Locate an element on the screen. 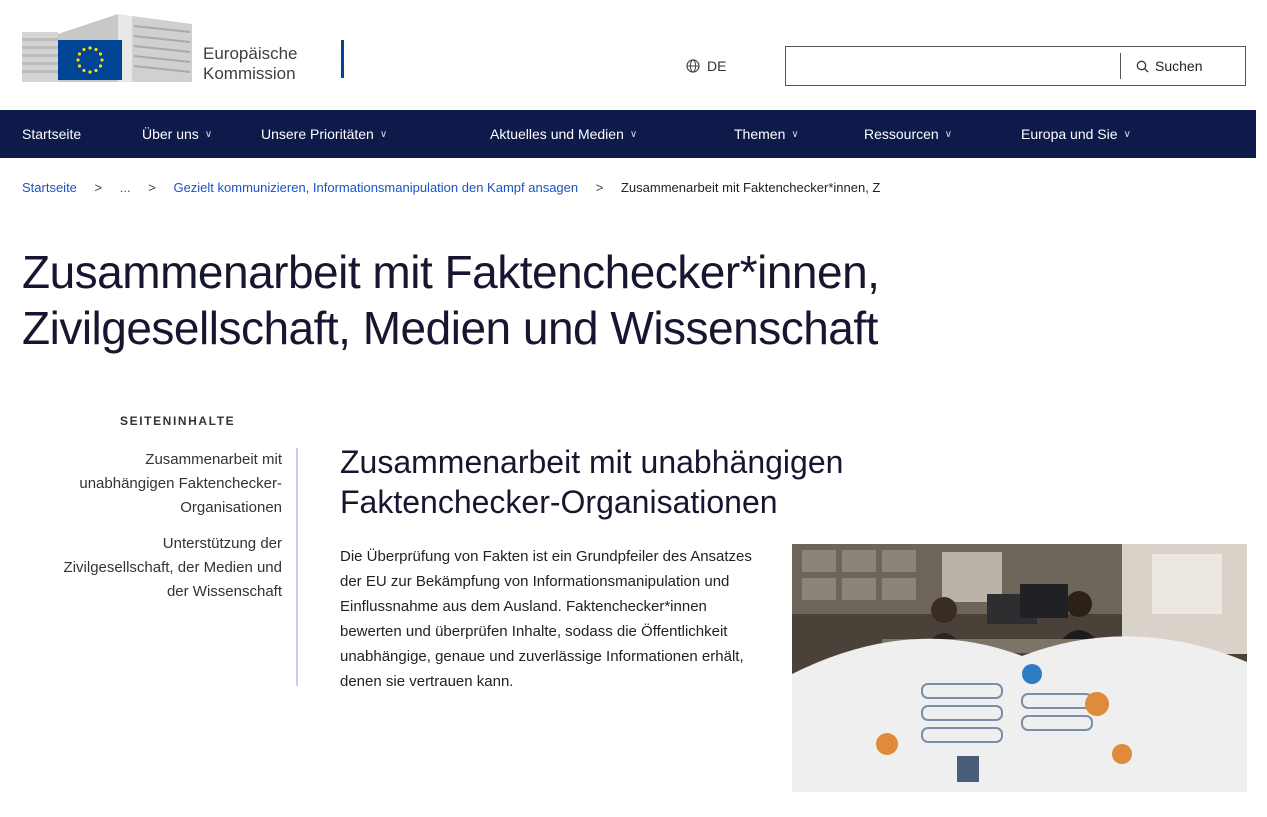 The height and width of the screenshot is (817, 1267). berlaymont-building-icon is located at coordinates (107, 48).